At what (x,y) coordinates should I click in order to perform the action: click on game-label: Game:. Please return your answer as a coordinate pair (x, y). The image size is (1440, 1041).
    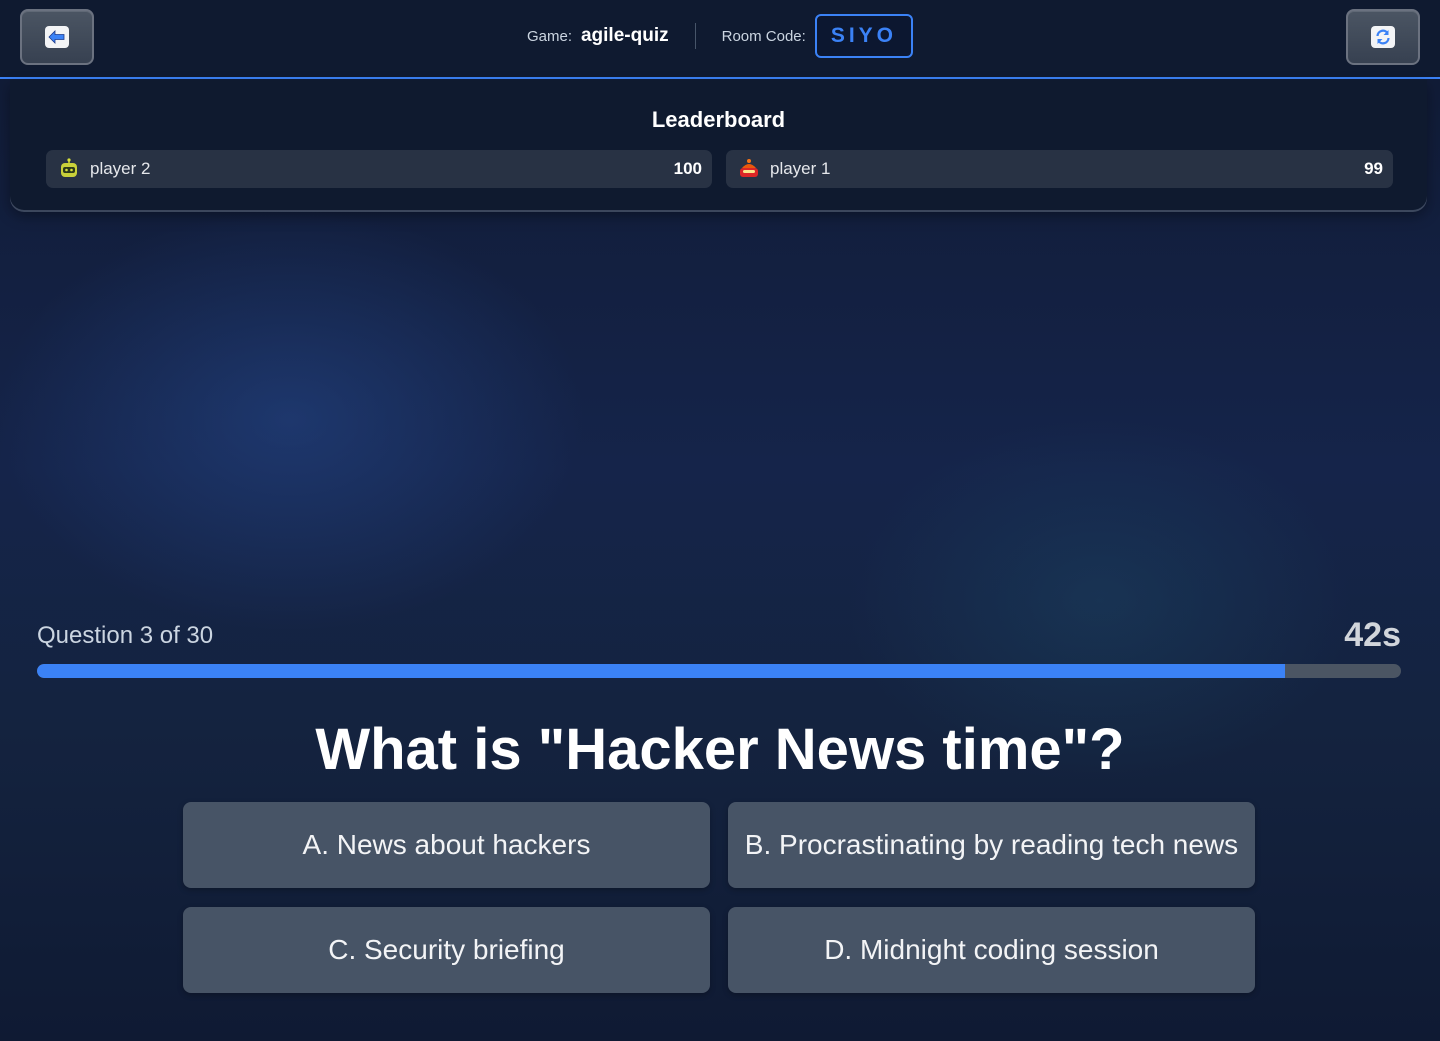
    Looking at the image, I should click on (549, 36).